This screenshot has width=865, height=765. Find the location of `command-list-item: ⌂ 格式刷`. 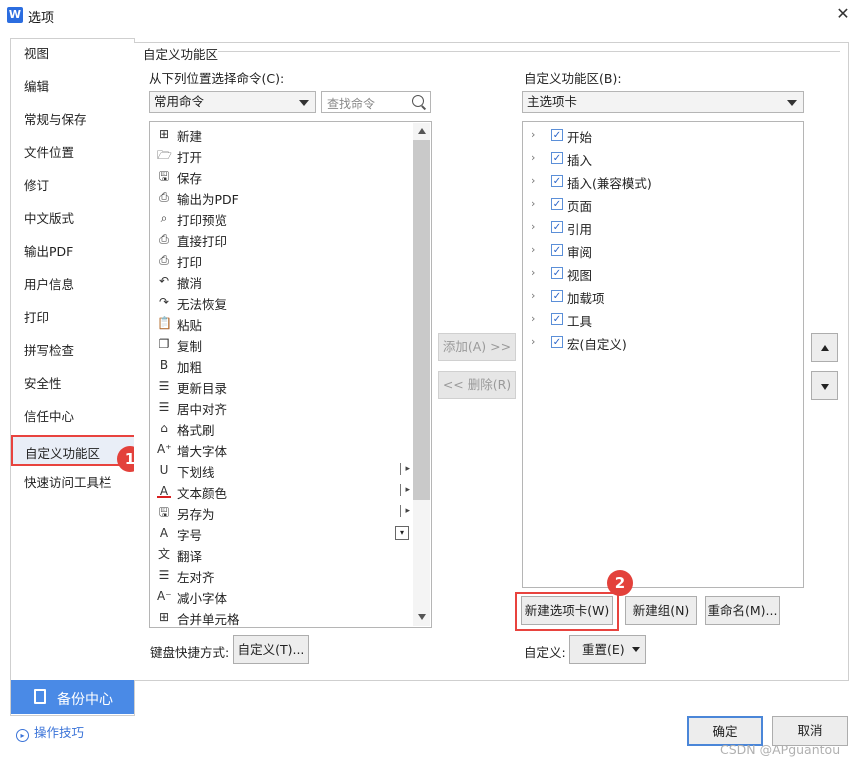

command-list-item: ⌂ 格式刷 is located at coordinates (285, 428).